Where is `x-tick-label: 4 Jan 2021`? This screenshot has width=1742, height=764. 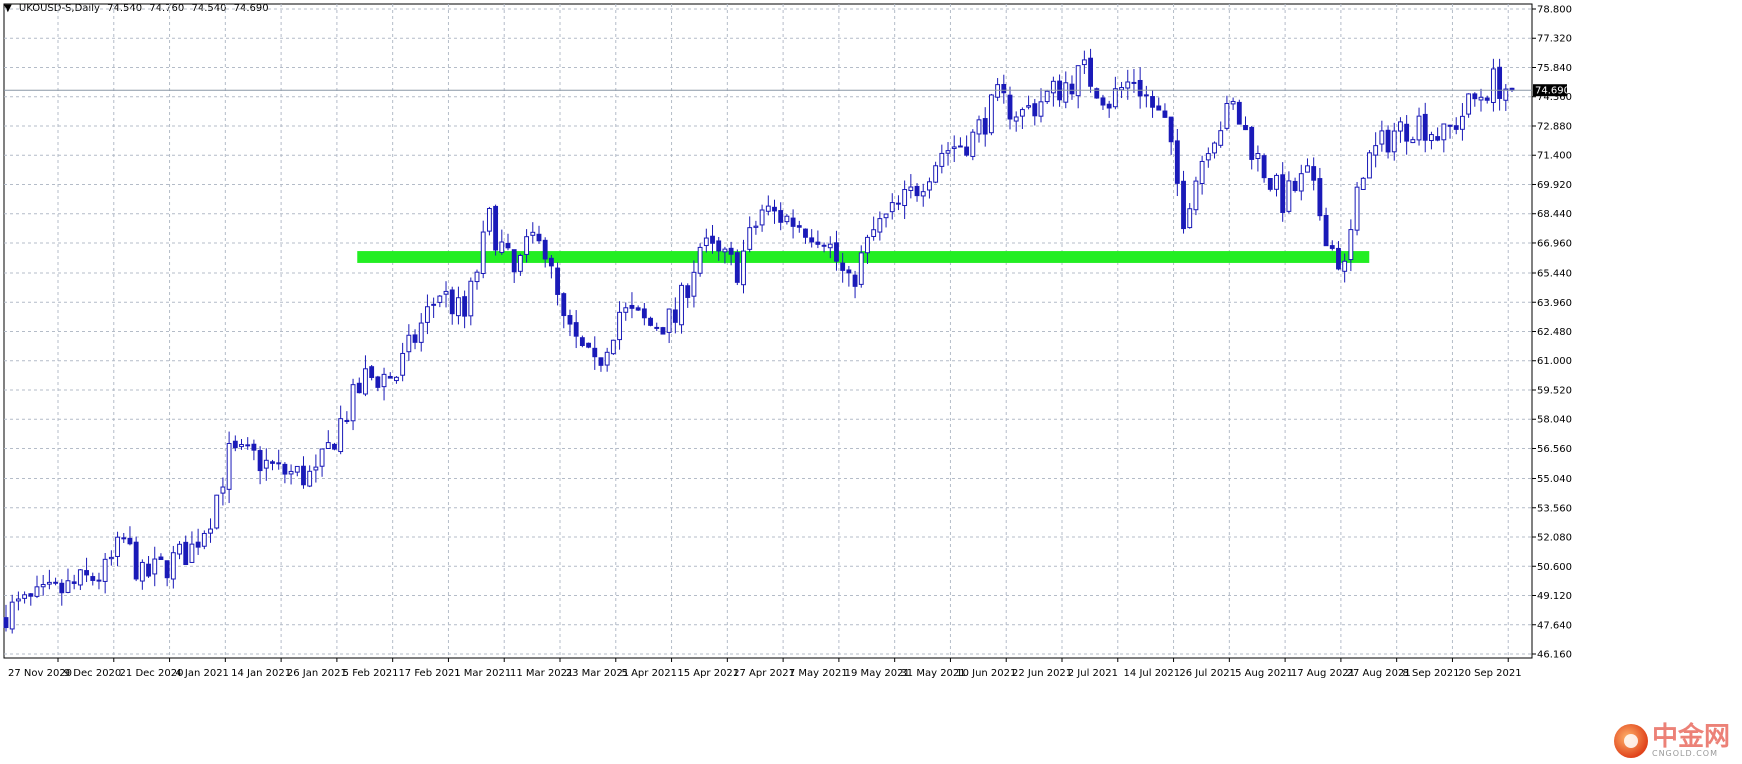
x-tick-label: 4 Jan 2021 is located at coordinates (202, 673).